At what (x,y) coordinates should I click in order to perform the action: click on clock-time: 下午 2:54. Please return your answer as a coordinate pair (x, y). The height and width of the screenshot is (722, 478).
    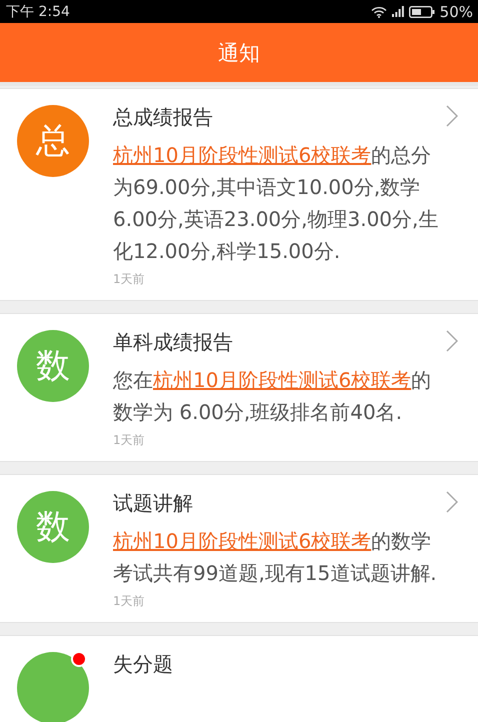
    Looking at the image, I should click on (38, 11).